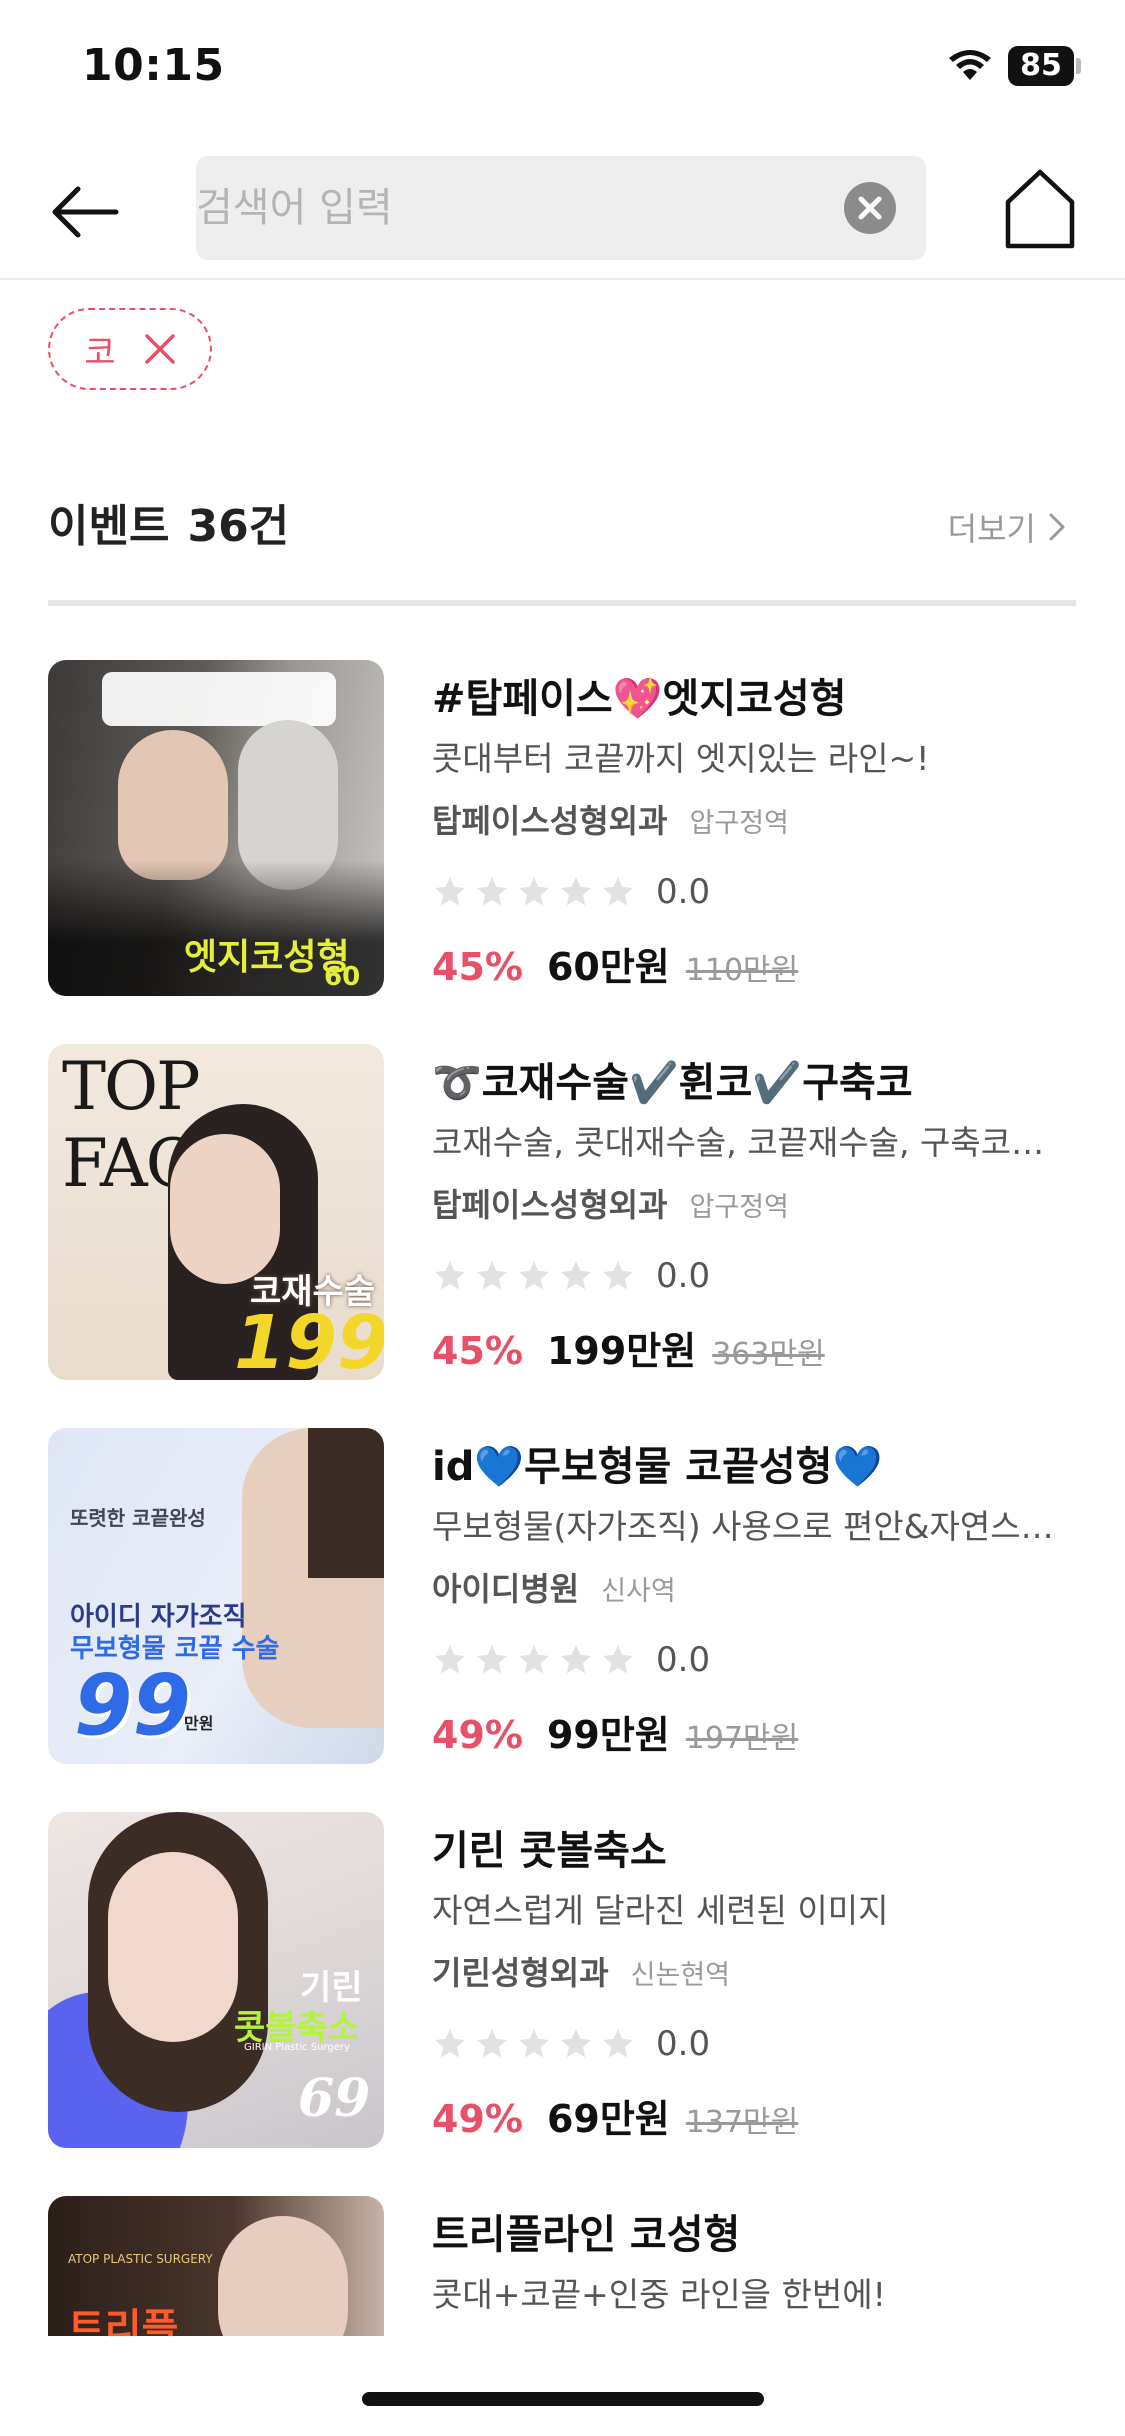 The height and width of the screenshot is (2436, 1125). Describe the element at coordinates (562, 603) in the screenshot. I see `section-divider` at that location.